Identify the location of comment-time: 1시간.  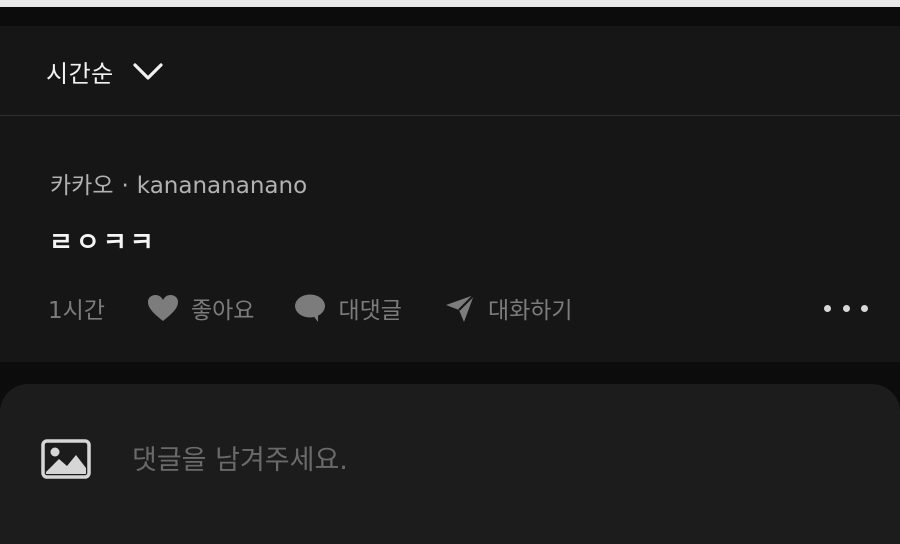
(76, 311).